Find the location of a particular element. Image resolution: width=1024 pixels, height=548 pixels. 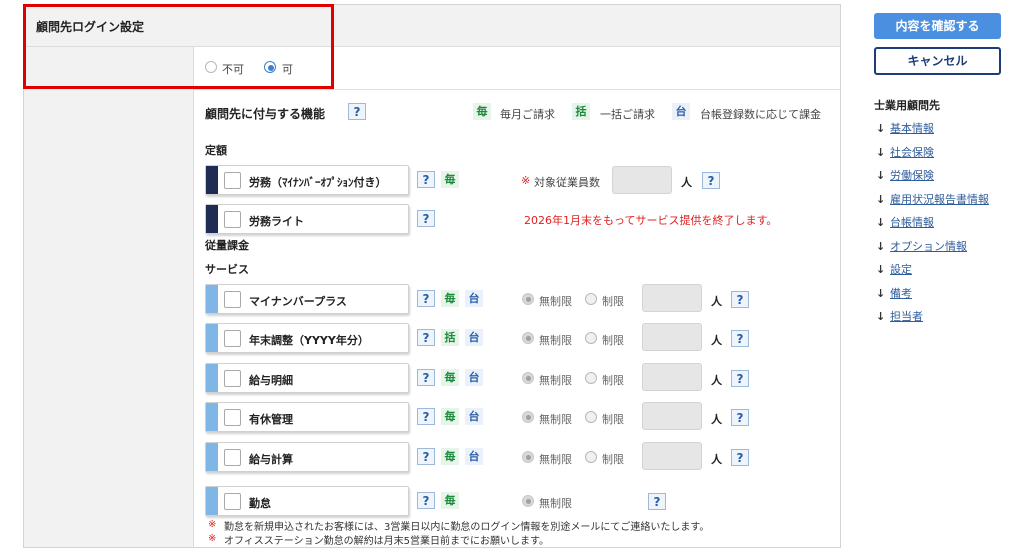

legend-badge-monthly: 毎 is located at coordinates (482, 111).